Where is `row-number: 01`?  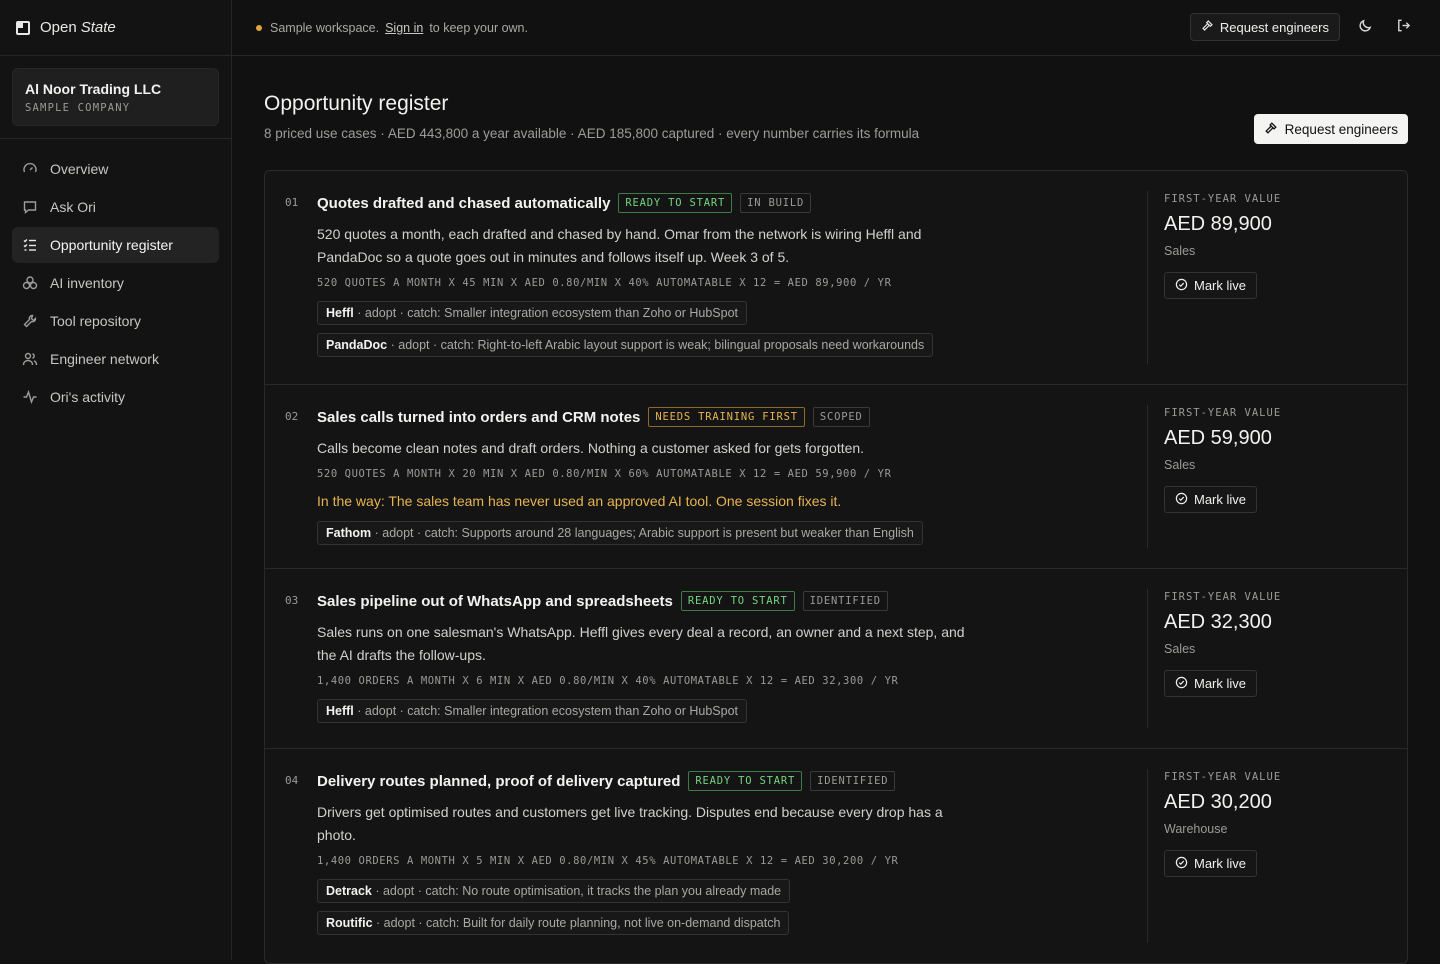
row-number: 01 is located at coordinates (292, 202).